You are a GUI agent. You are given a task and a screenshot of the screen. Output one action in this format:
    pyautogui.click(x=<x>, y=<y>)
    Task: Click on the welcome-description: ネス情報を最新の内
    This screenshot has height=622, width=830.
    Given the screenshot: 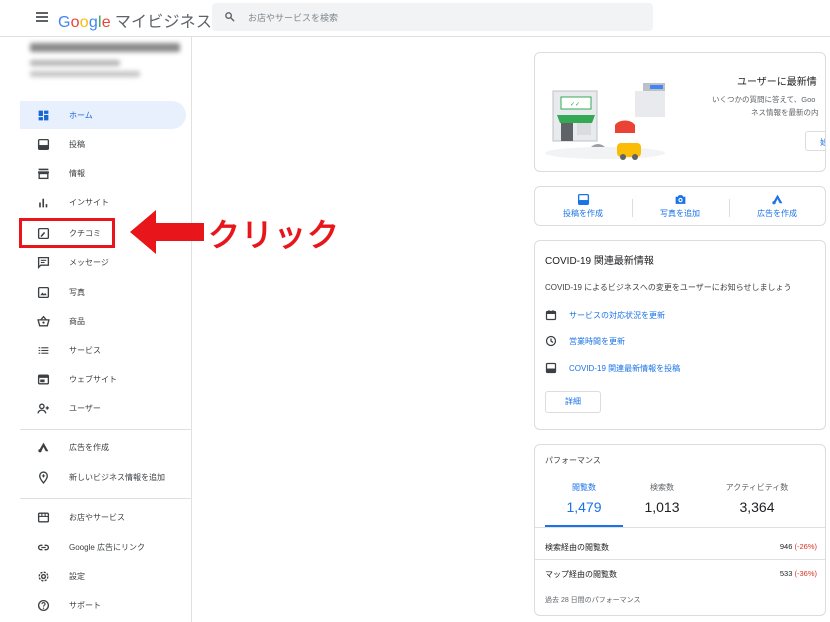 What is the action you would take?
    pyautogui.click(x=785, y=112)
    